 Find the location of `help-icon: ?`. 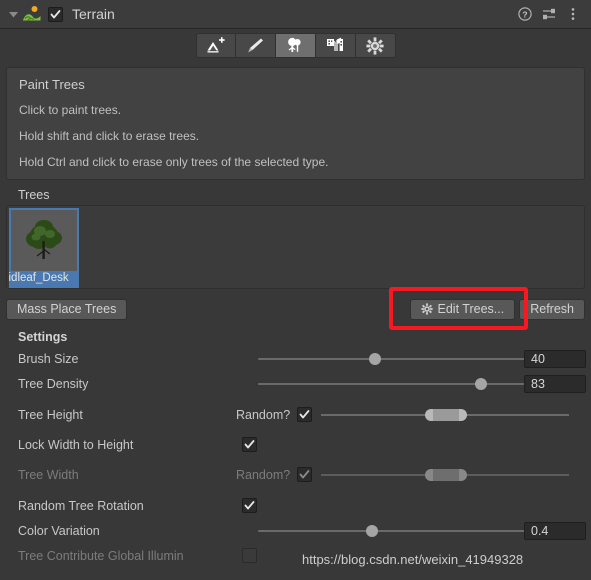

help-icon: ? is located at coordinates (525, 14).